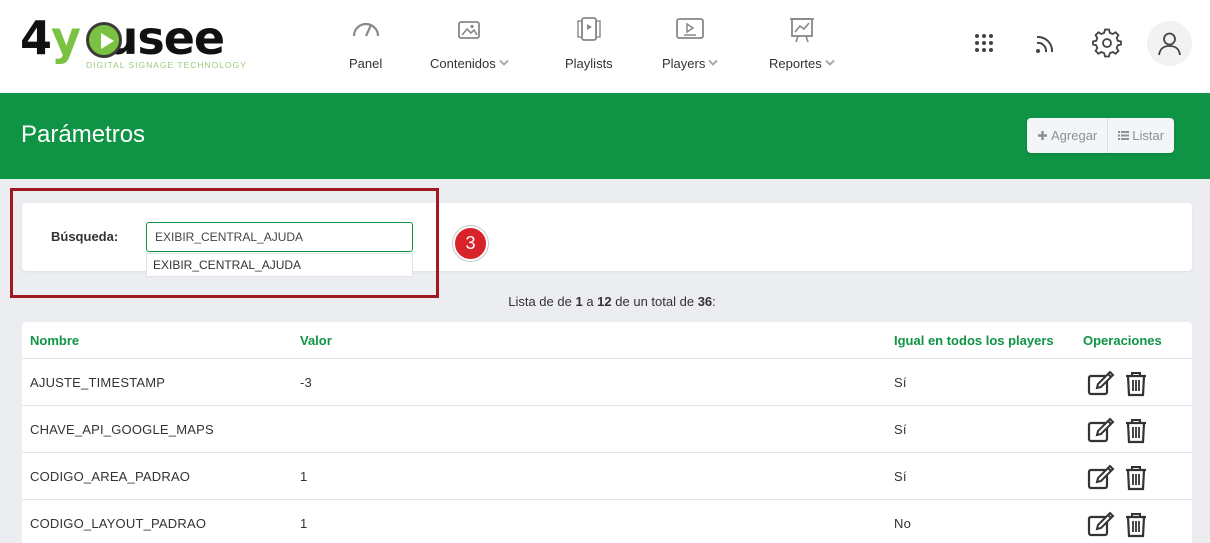 Image resolution: width=1210 pixels, height=543 pixels. I want to click on plus-icon, so click(1042, 135).